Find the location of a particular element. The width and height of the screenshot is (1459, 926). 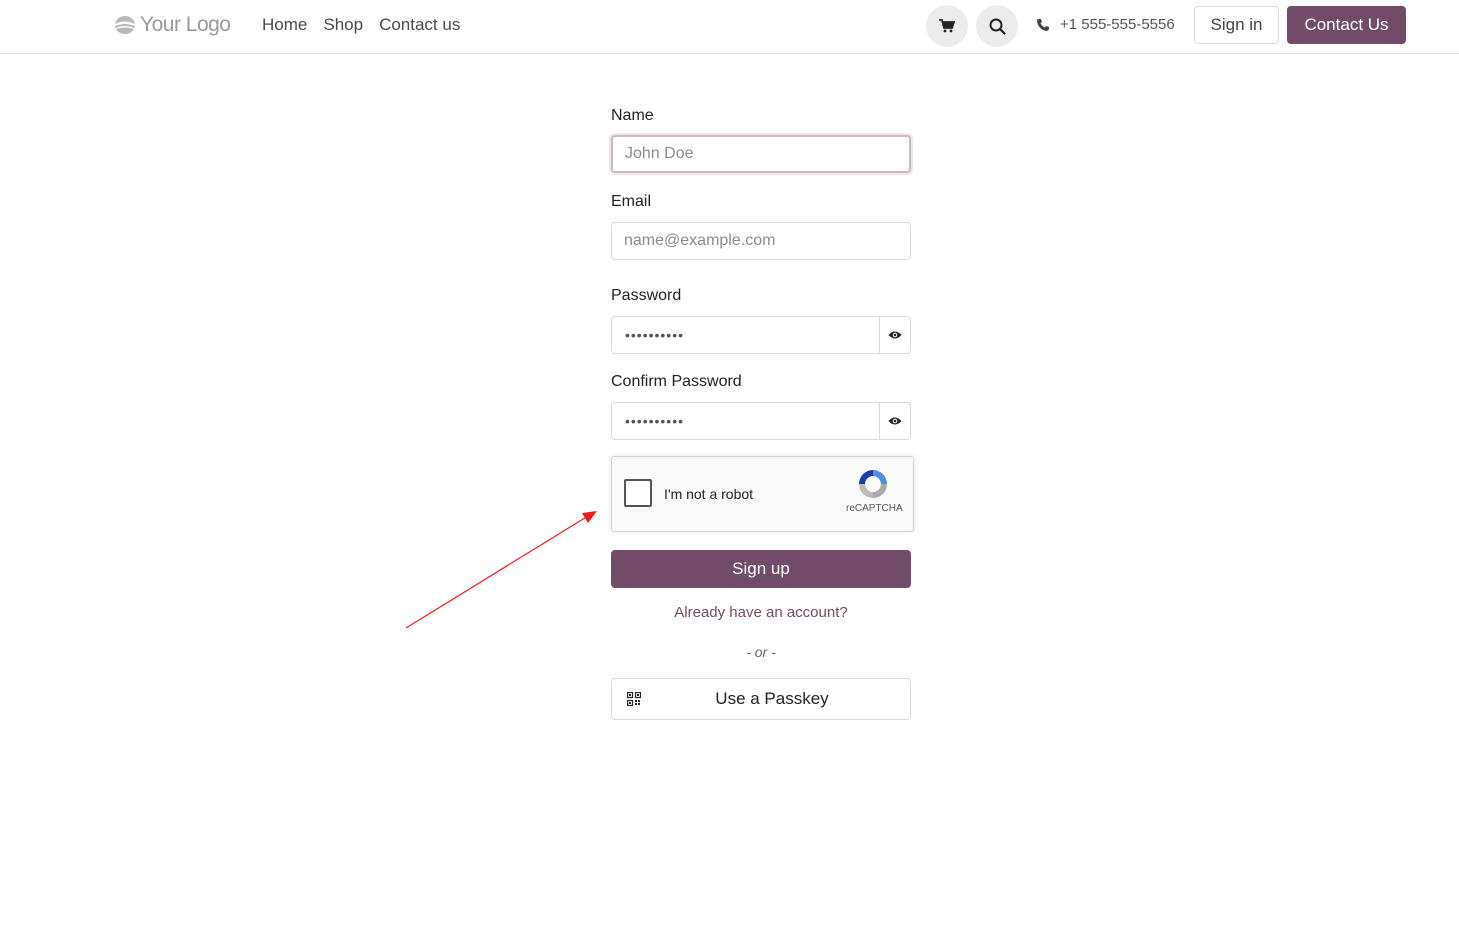

nav-contact-us: Contact us is located at coordinates (419, 25).